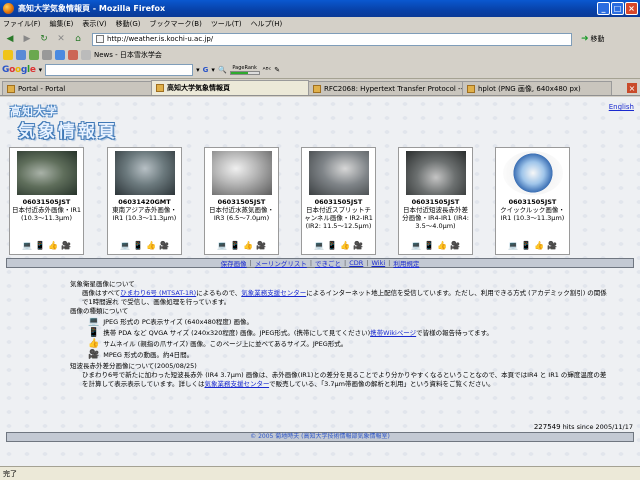  I want to click on link-cdr: CDR, so click(356, 263).